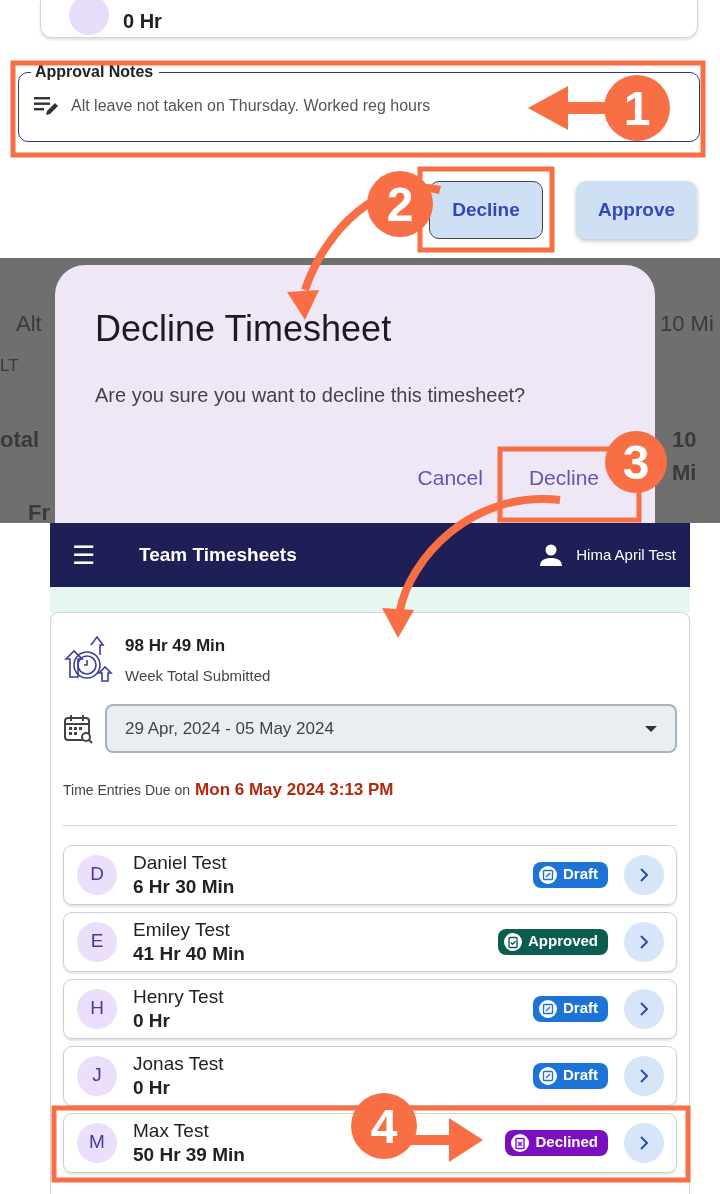  Describe the element at coordinates (189, 953) in the screenshot. I see `employee-hours: 41 Hr 40 Min` at that location.